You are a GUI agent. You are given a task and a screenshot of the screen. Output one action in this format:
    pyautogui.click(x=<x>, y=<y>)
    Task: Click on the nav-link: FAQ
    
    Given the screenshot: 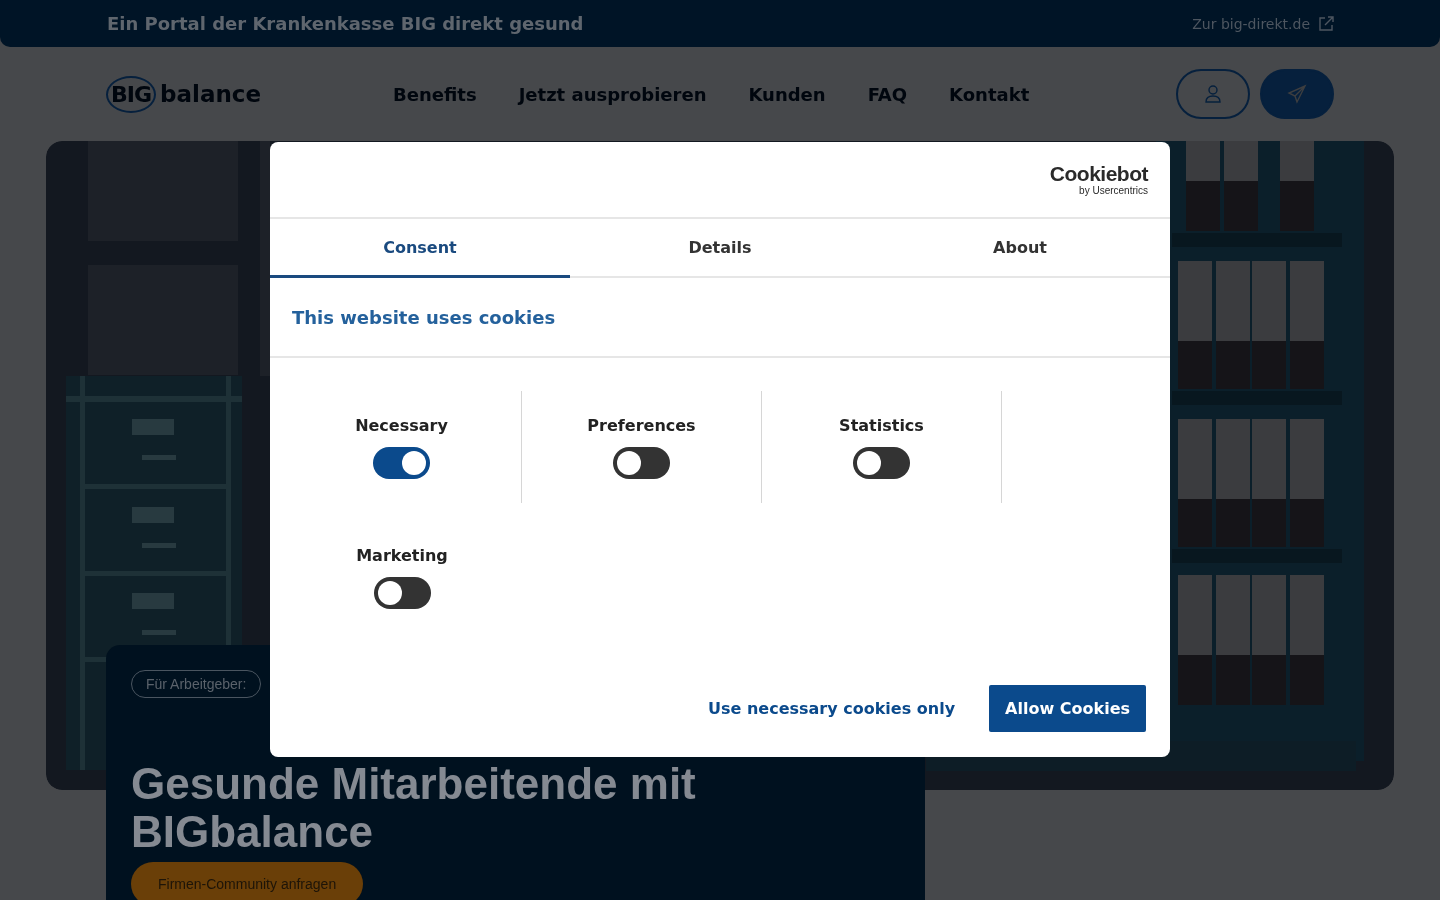 What is the action you would take?
    pyautogui.click(x=887, y=94)
    